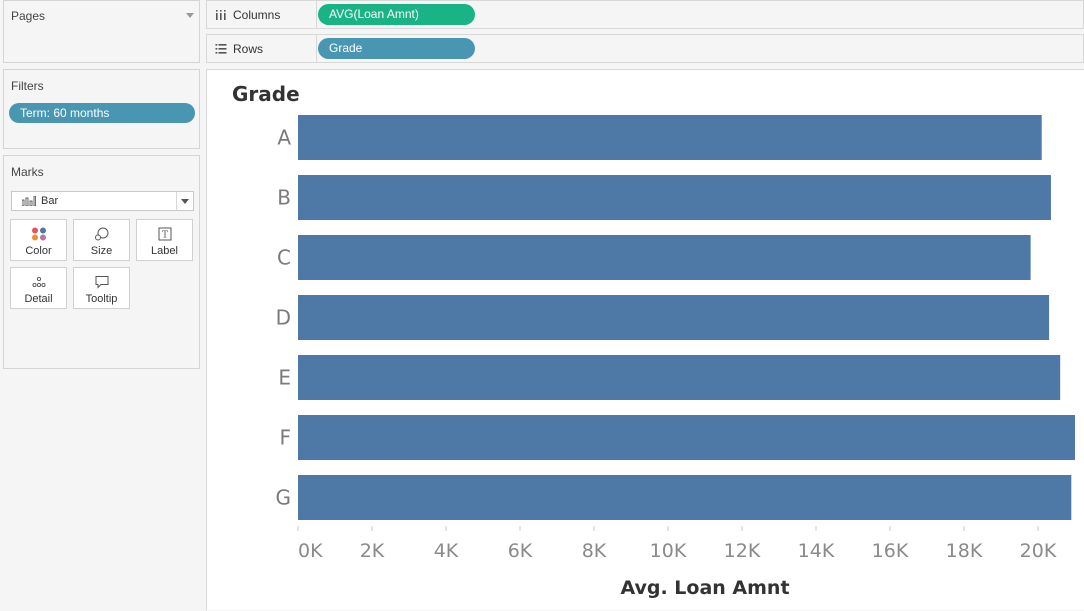 This screenshot has width=1084, height=611. Describe the element at coordinates (679, 377) in the screenshot. I see `bar-e` at that location.